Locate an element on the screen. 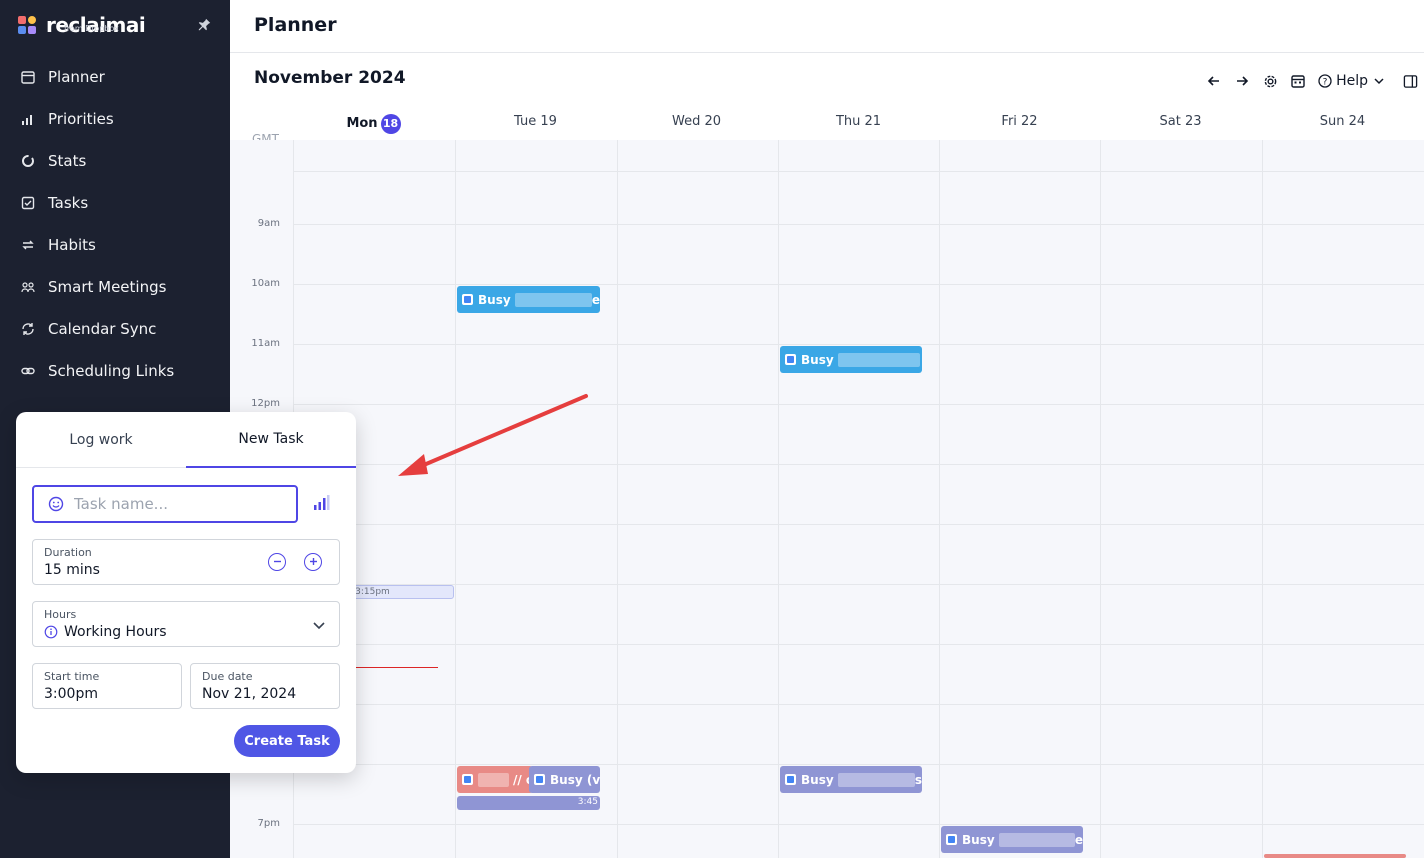 The image size is (1424, 858). due-date-value: Nov 21, 2024 is located at coordinates (249, 694).